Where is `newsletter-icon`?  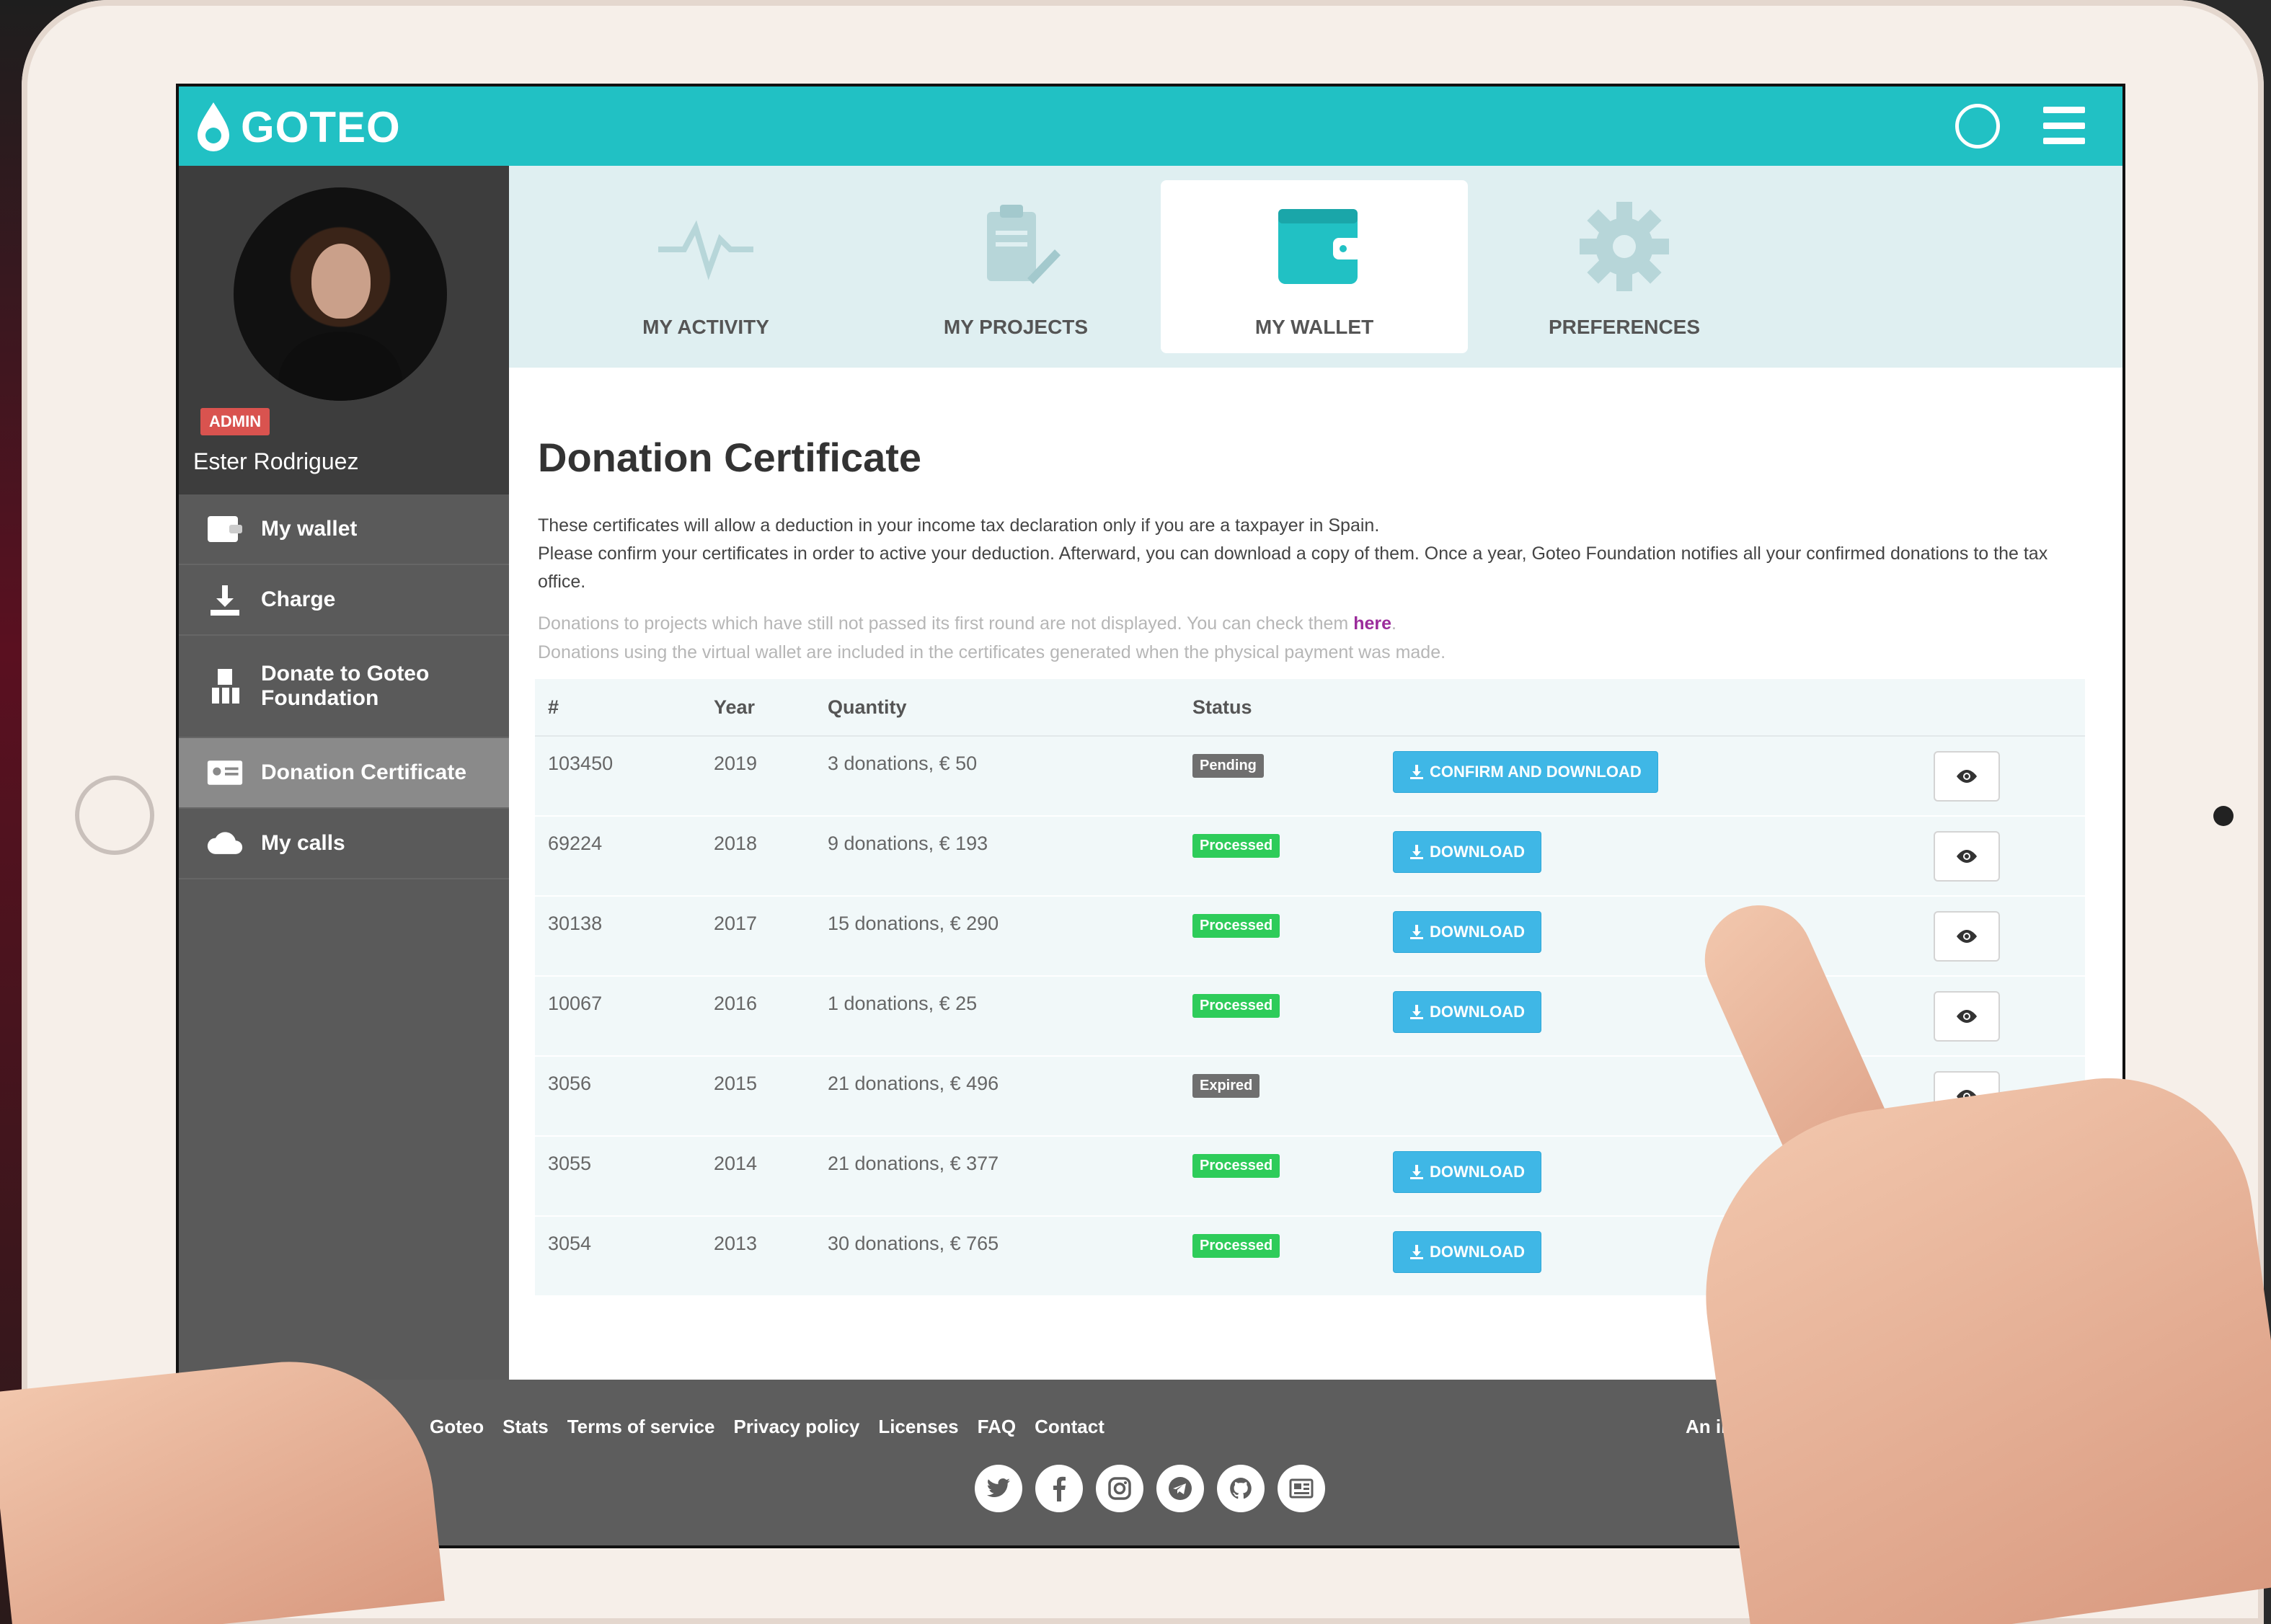
newsletter-icon is located at coordinates (1301, 1489).